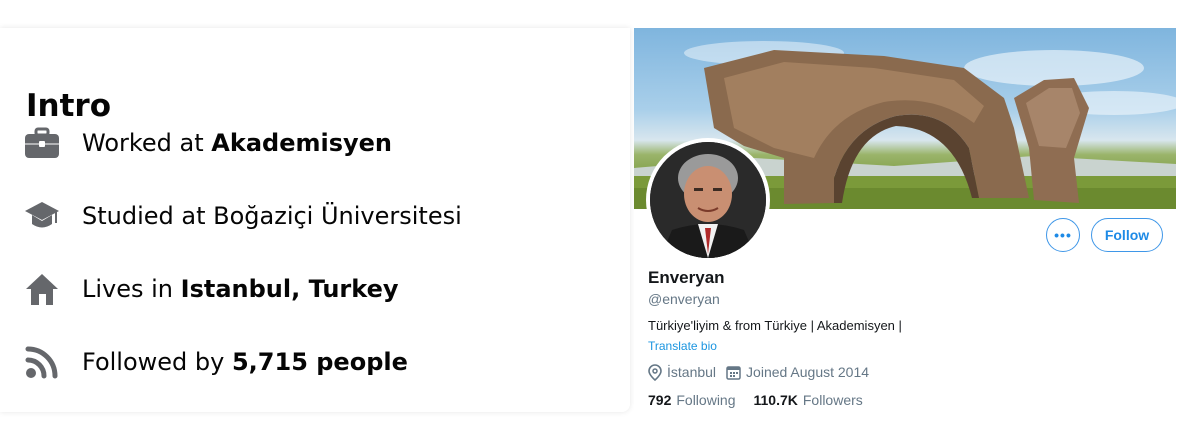 This screenshot has height=447, width=1200. I want to click on profile-location: İstanbul, so click(682, 372).